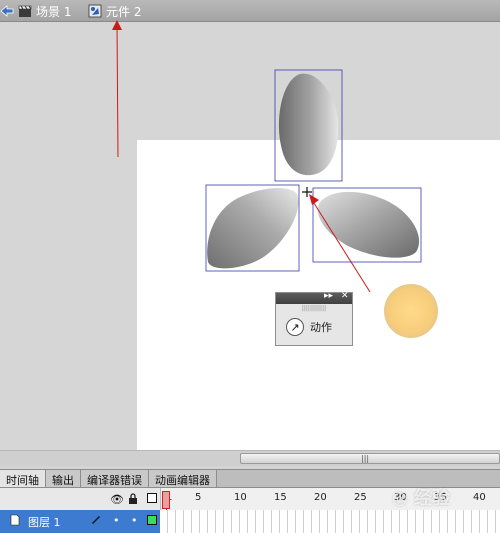 Image resolution: width=500 pixels, height=533 pixels. I want to click on actions-panel: ▸▸ ✕ |||||||||||| ↗ 动作, so click(314, 318).